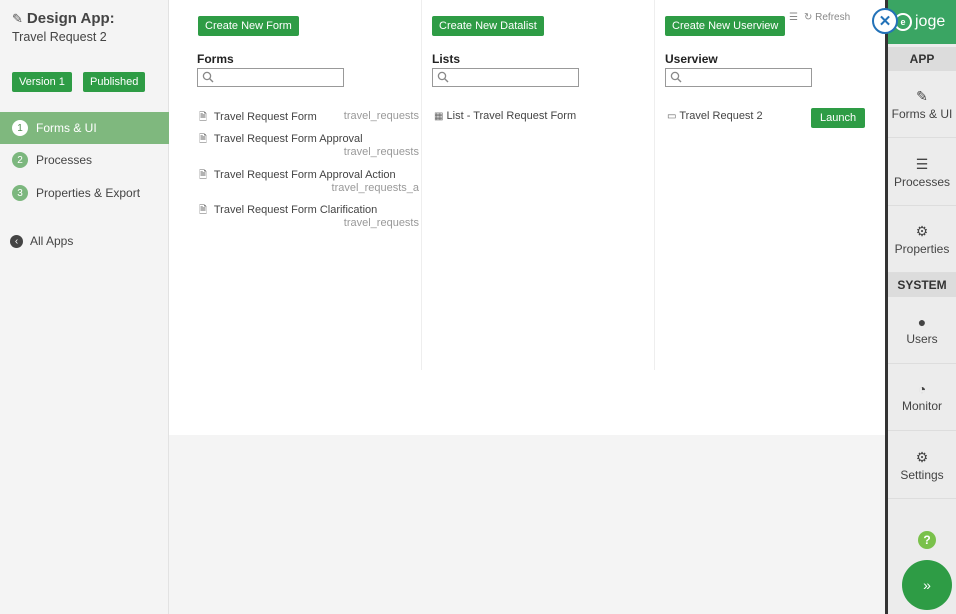 The width and height of the screenshot is (956, 614). I want to click on form-item: 🗎 Travel Request Form travel_requests, so click(309, 118).